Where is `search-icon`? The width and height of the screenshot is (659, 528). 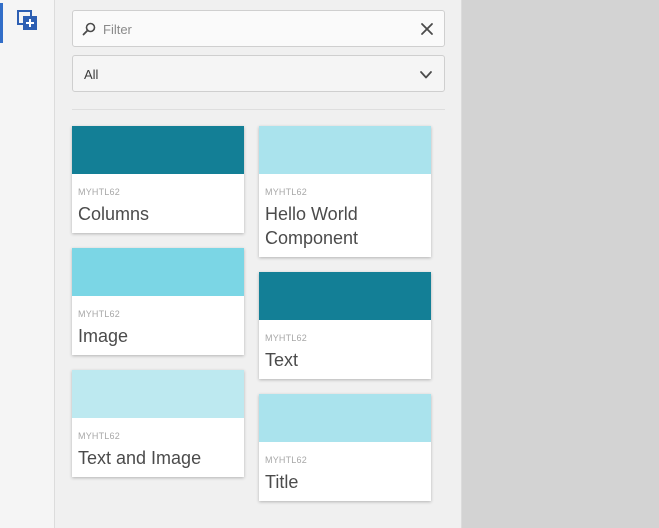 search-icon is located at coordinates (89, 29).